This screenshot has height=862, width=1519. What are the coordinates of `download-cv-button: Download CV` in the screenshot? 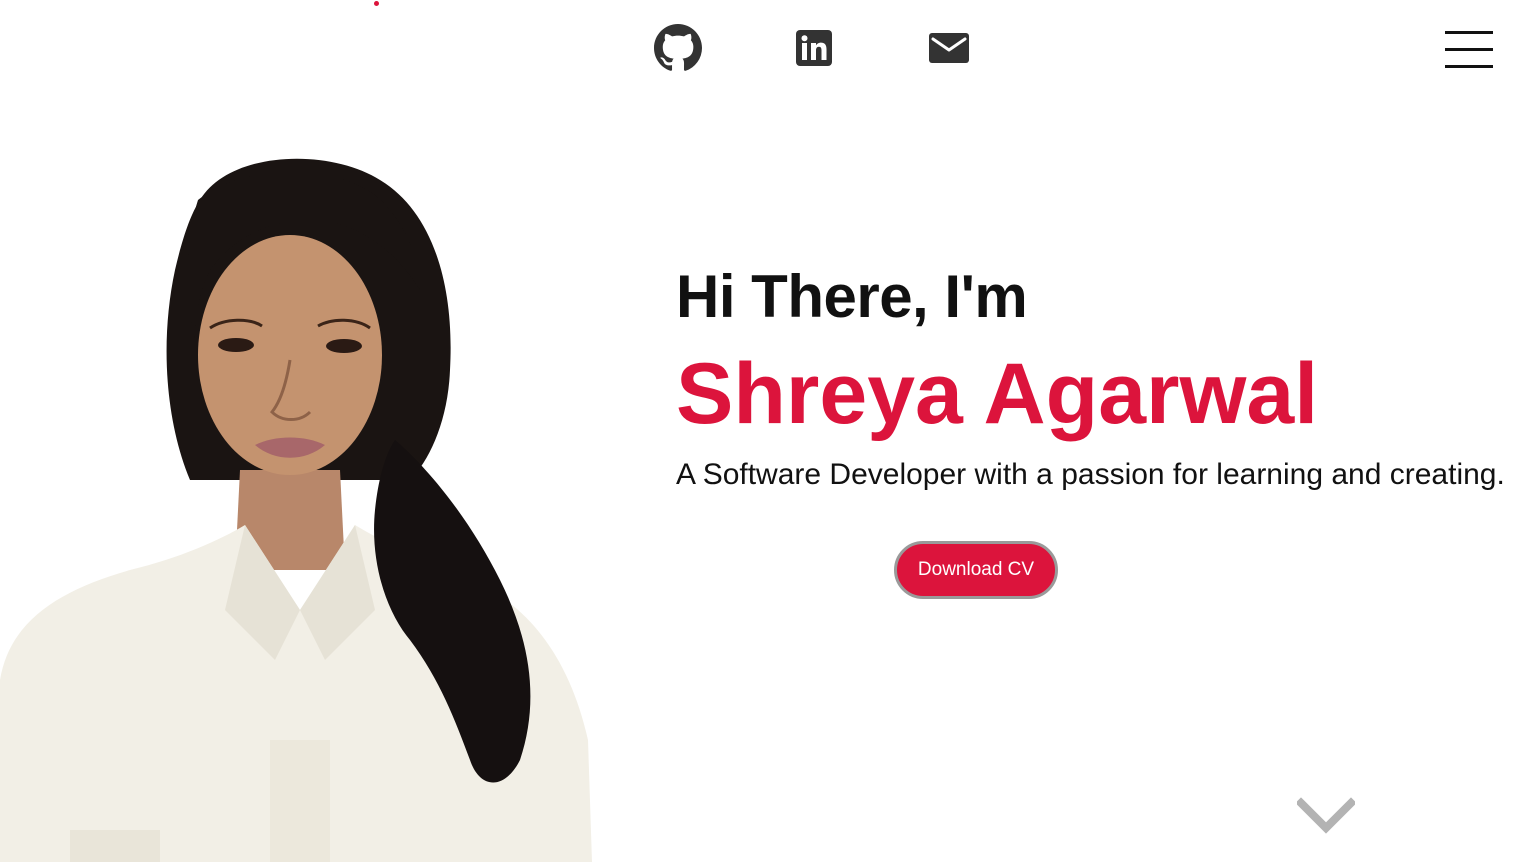 It's located at (976, 570).